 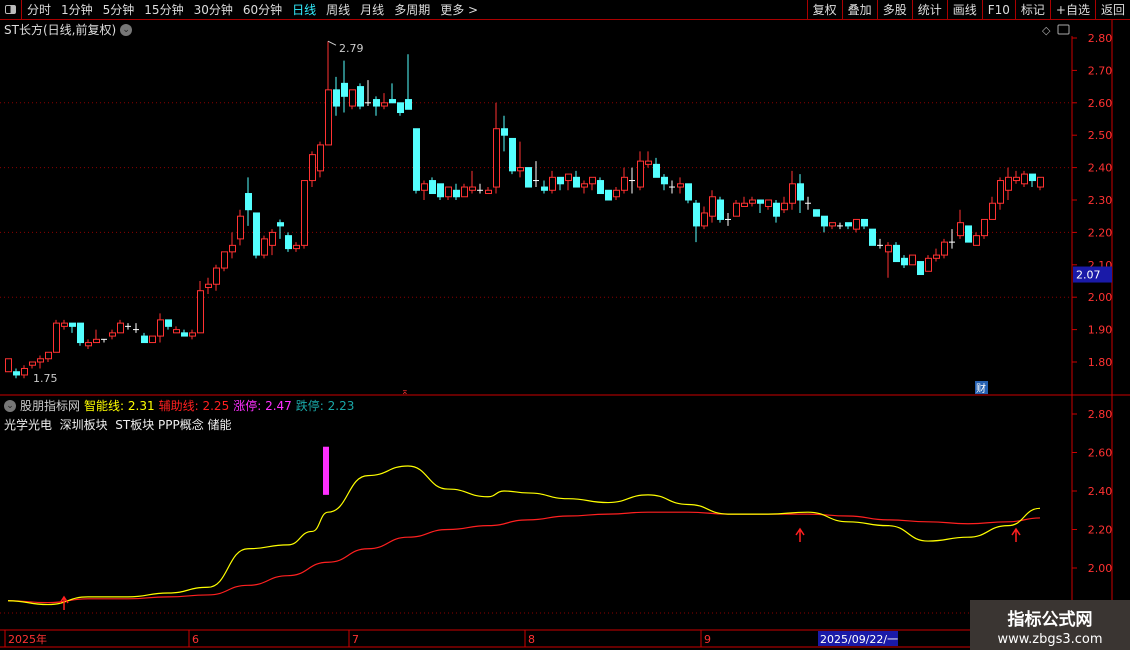 What do you see at coordinates (50, 405) in the screenshot?
I see `indicator-name: 股朋指标网` at bounding box center [50, 405].